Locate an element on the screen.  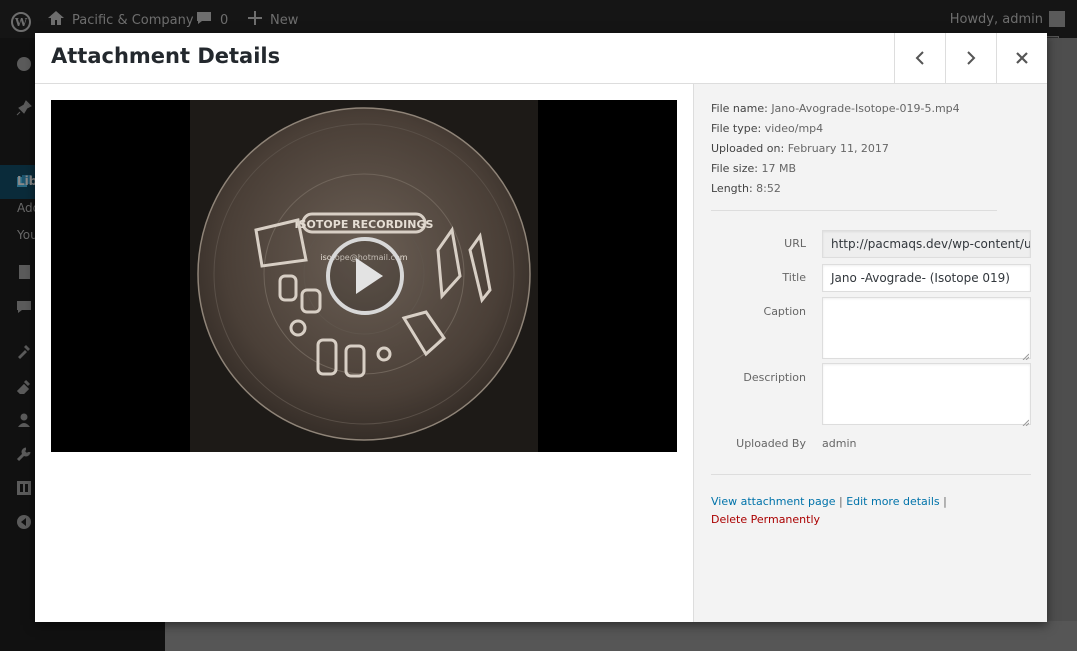
url-label: URL is located at coordinates (795, 243).